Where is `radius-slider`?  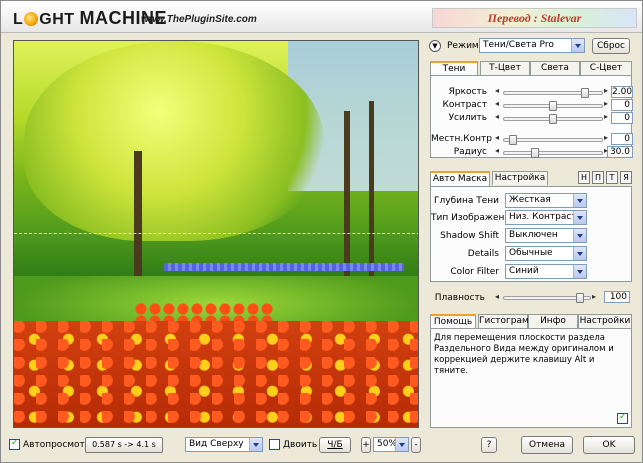 radius-slider is located at coordinates (553, 153).